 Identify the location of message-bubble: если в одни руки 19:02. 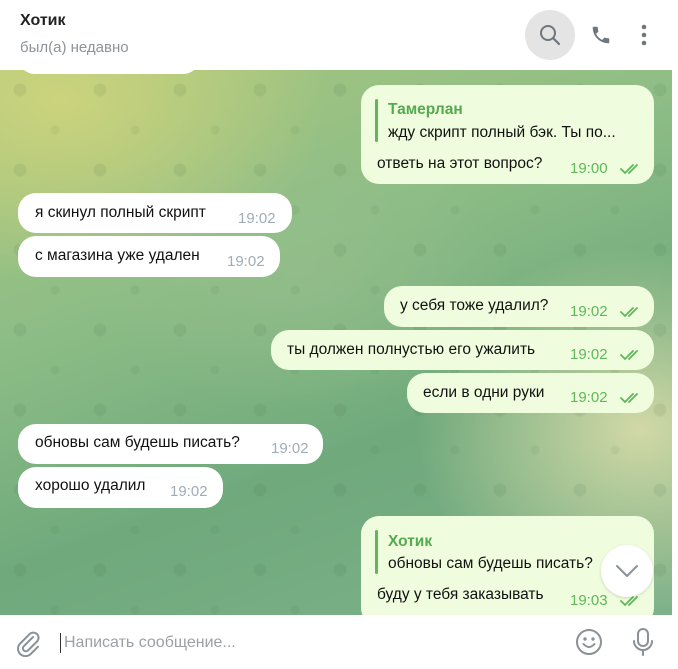
(530, 393).